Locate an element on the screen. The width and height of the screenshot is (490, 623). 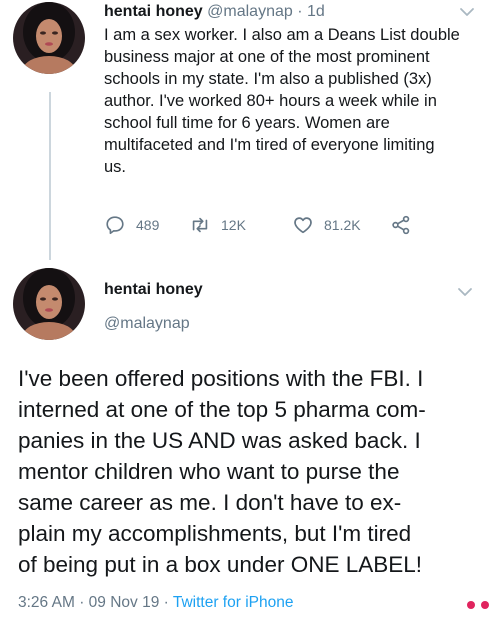
retweet-button: 12K is located at coordinates (240, 225).